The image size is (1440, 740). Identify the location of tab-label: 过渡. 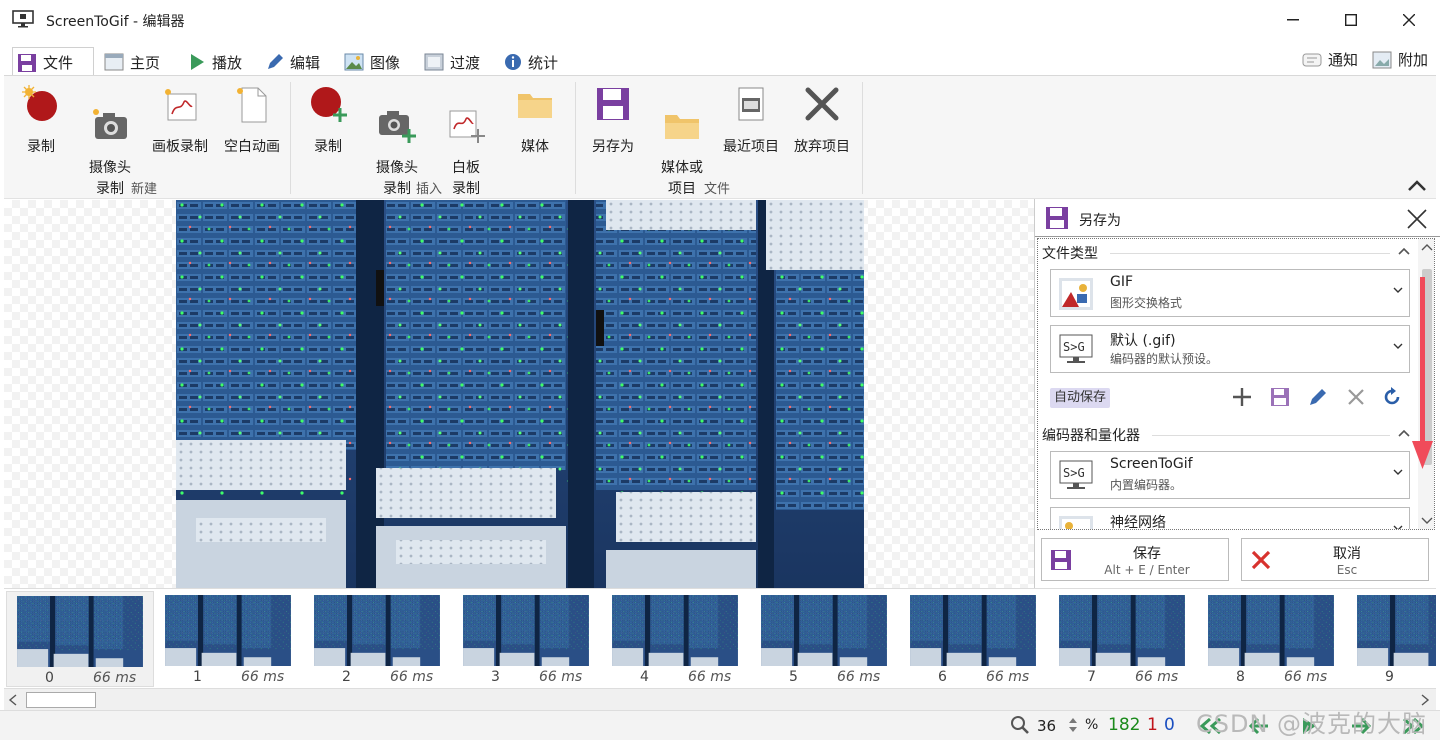
(465, 62).